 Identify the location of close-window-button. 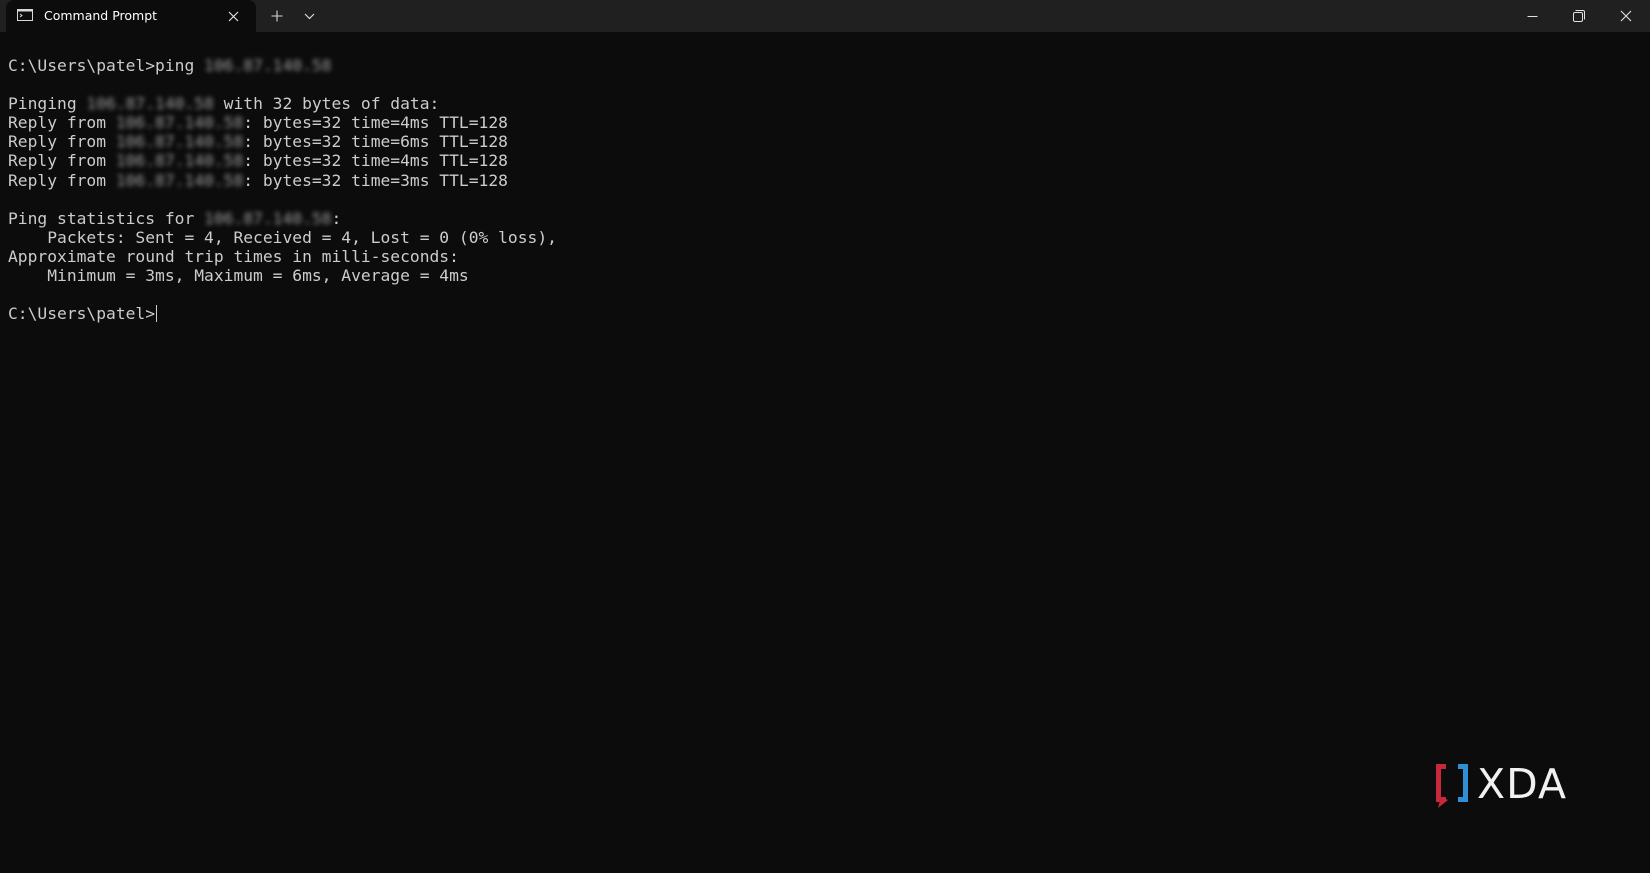
(1626, 16).